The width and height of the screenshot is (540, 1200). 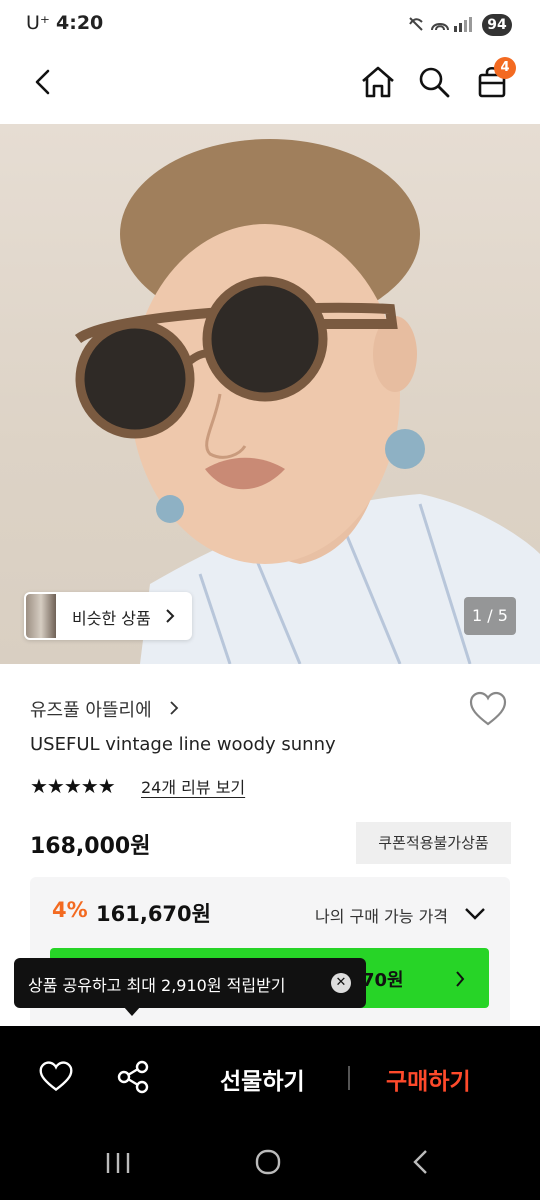 I want to click on search-icon, so click(x=434, y=82).